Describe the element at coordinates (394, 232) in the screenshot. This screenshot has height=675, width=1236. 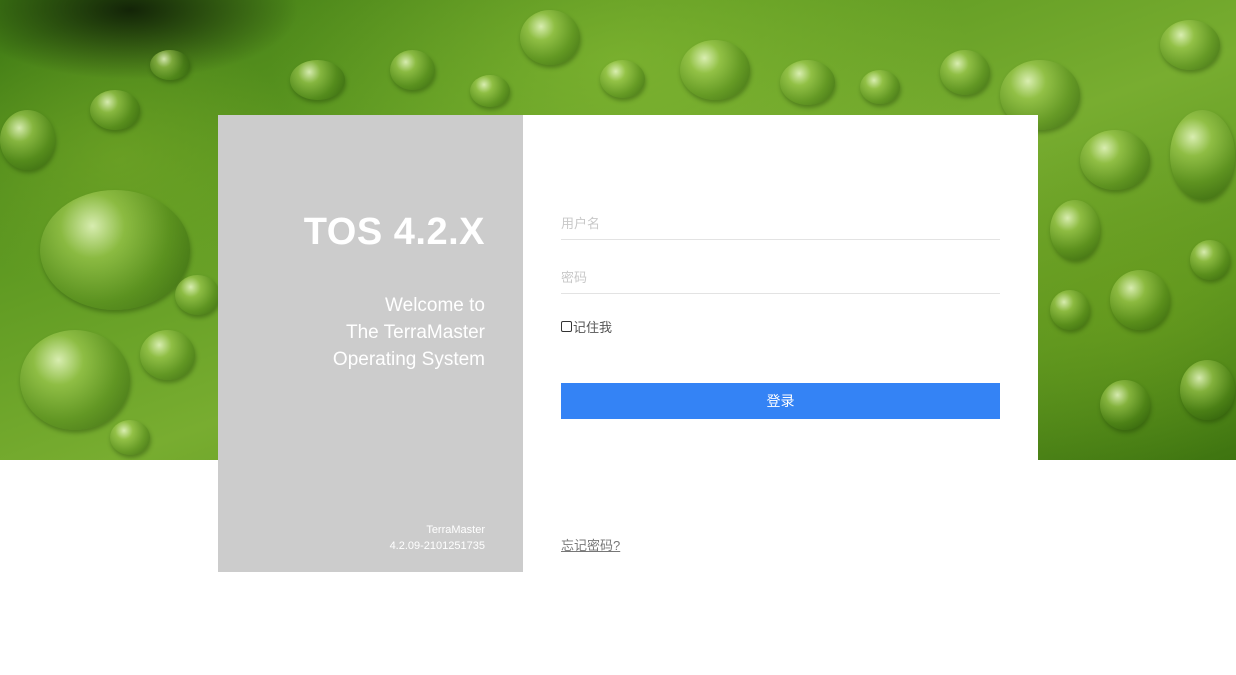
I see `product-title: TOS 4.2.X` at that location.